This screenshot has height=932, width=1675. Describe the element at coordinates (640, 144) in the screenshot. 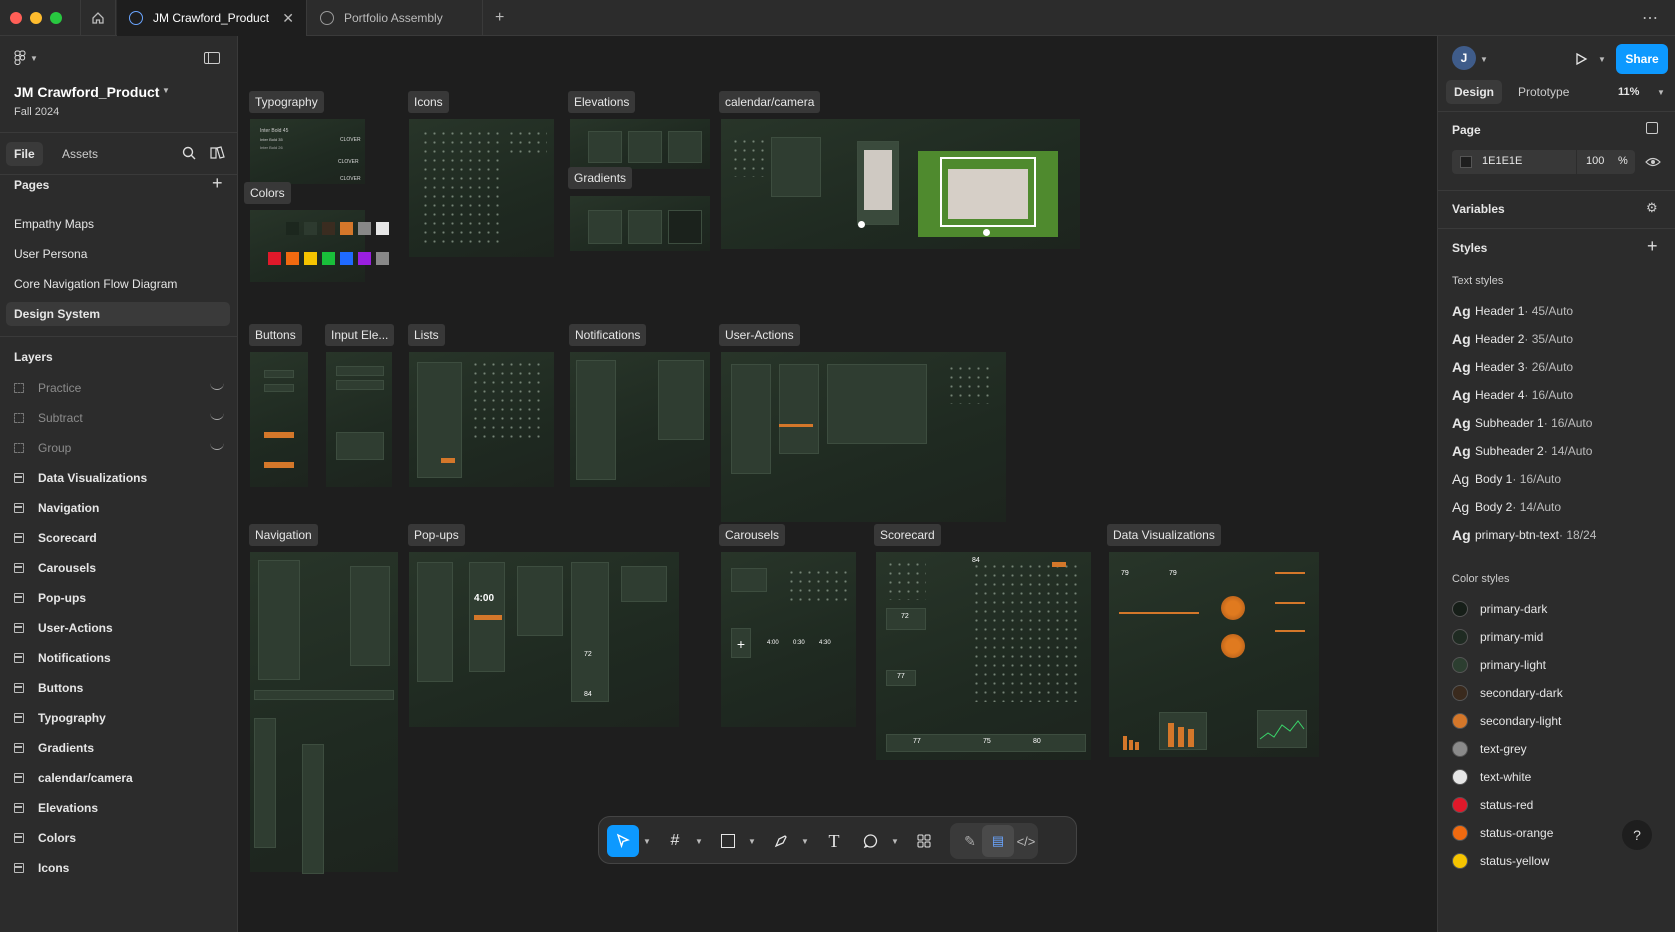

I see `frame-elevations` at that location.